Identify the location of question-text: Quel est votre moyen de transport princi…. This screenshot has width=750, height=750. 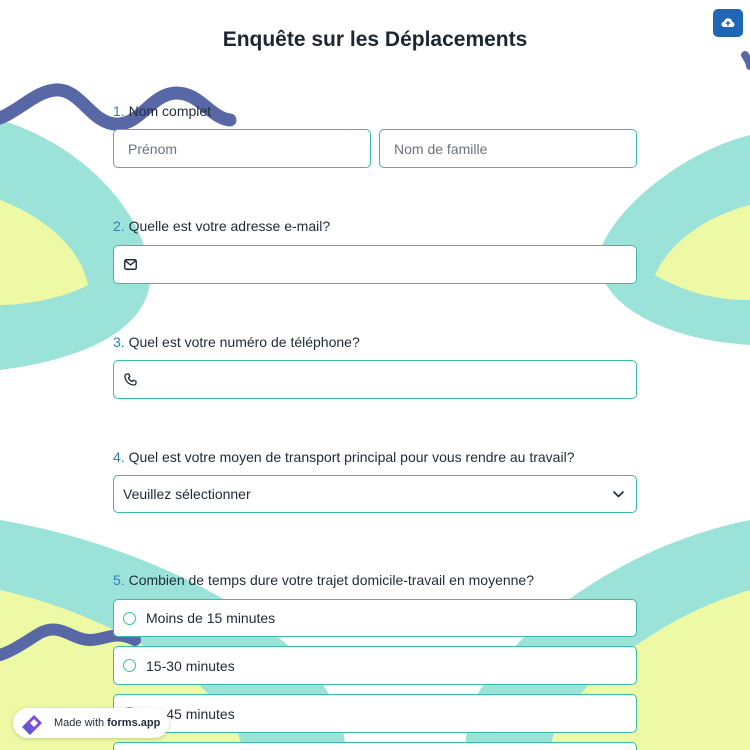
(351, 457).